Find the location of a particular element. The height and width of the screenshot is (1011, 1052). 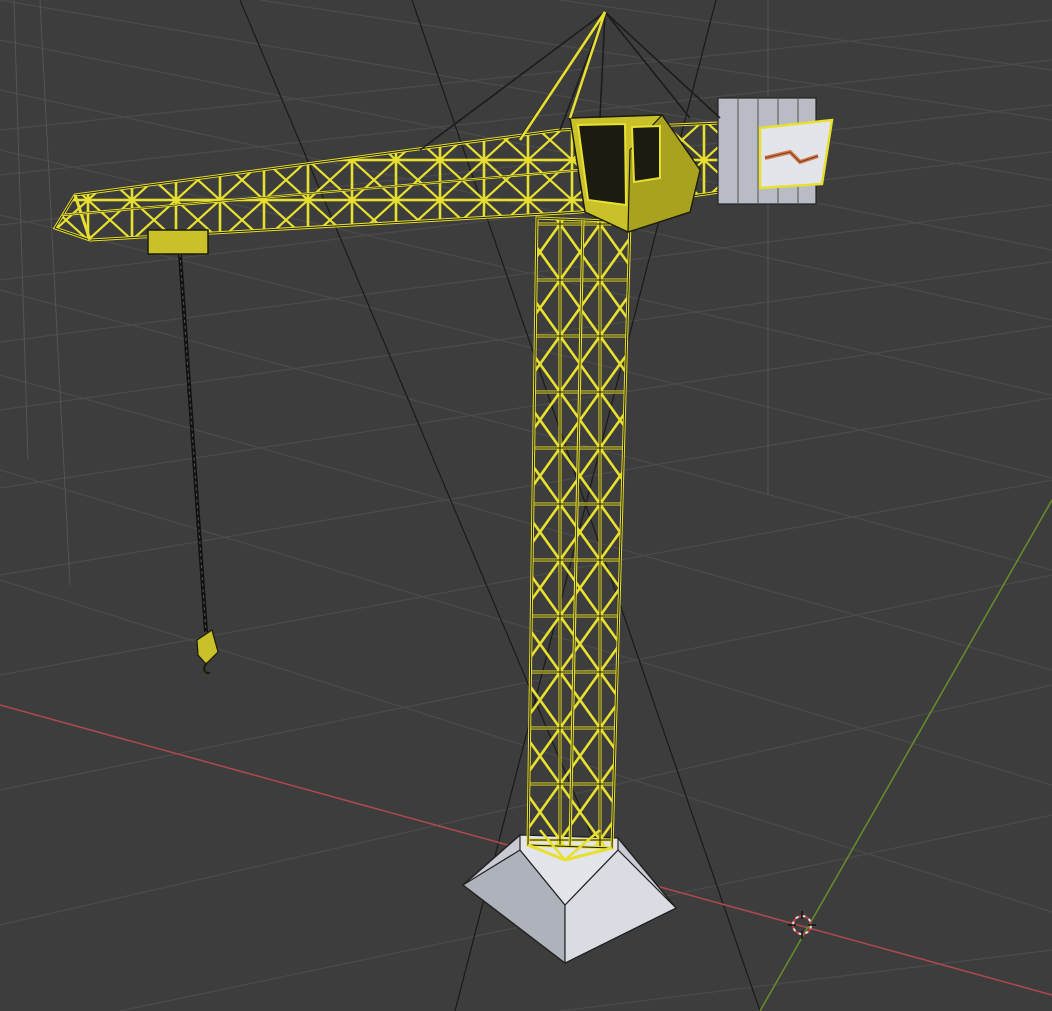

crane-trolley is located at coordinates (178, 242).